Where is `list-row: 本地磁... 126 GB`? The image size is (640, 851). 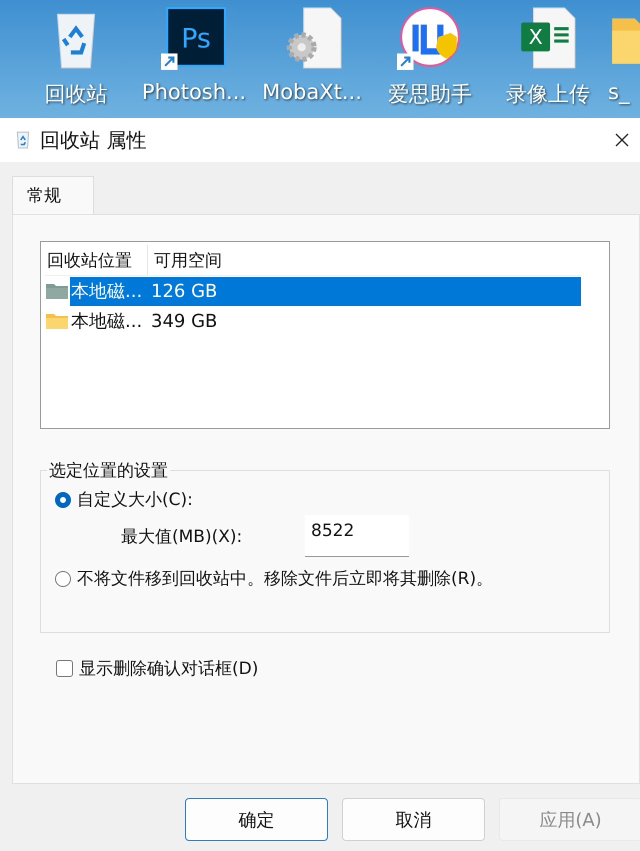 list-row: 本地磁... 126 GB is located at coordinates (325, 291).